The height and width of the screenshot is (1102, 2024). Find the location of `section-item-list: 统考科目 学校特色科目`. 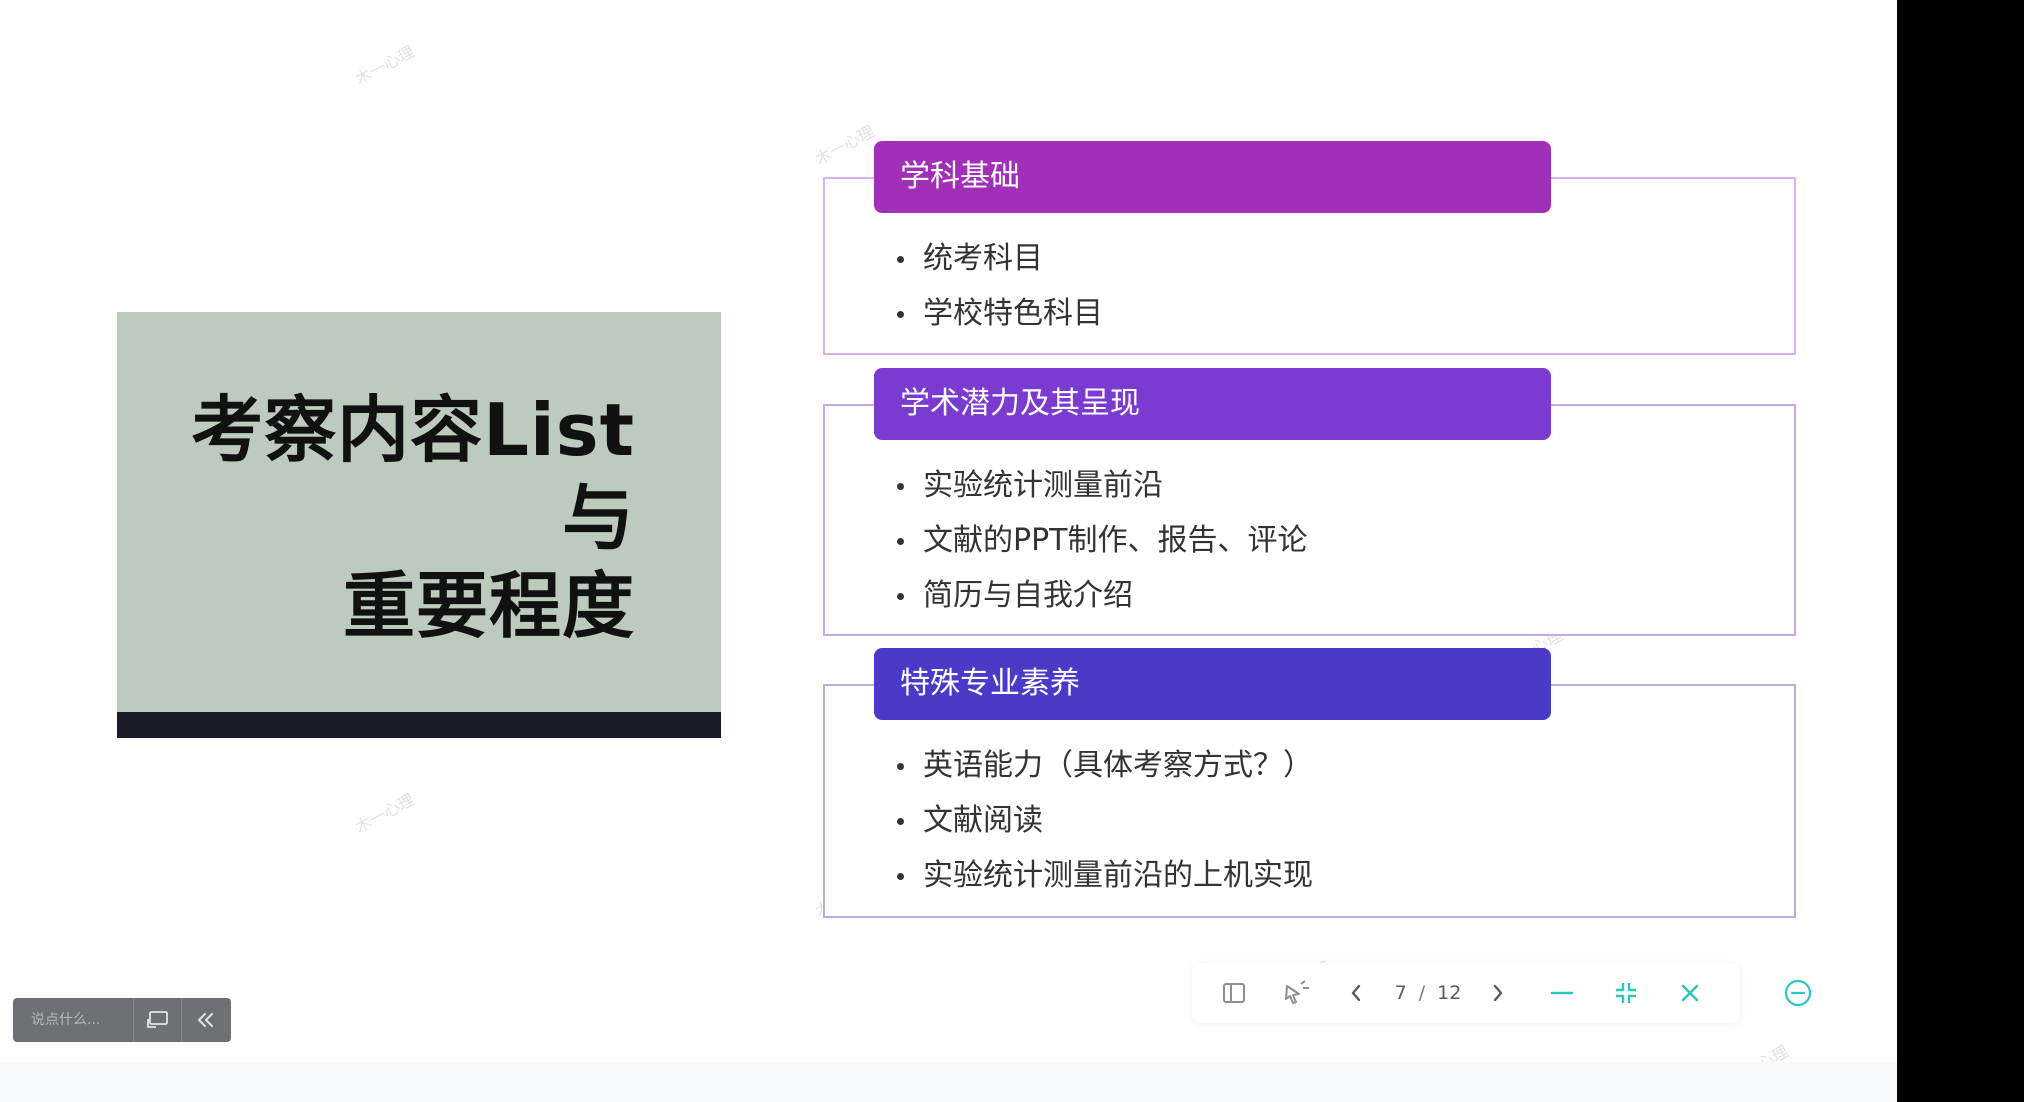

section-item-list: 统考科目 学校特色科目 is located at coordinates (999, 286).